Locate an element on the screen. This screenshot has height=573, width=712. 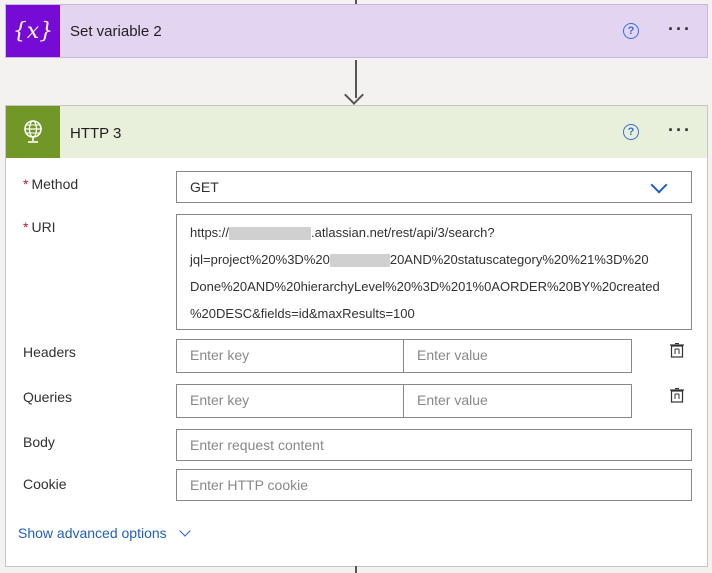
arrow-down-icon is located at coordinates (354, 95).